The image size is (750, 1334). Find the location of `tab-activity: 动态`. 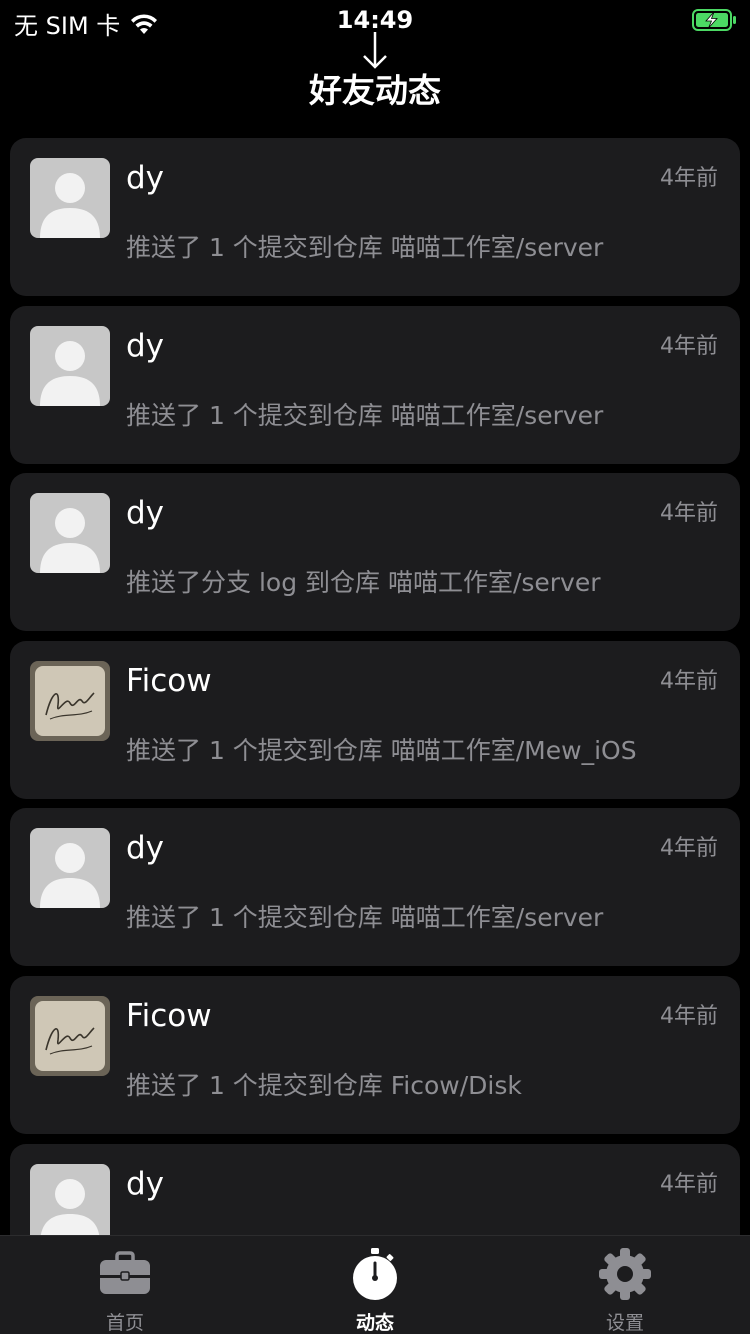

tab-activity: 动态 is located at coordinates (375, 1285).